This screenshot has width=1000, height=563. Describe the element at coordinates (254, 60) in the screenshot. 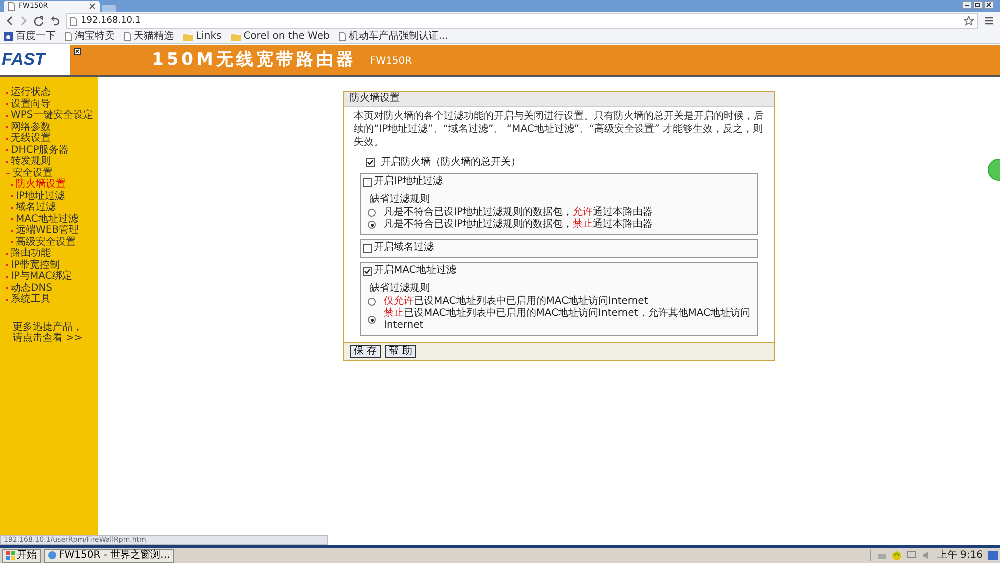

I see `router-title: 150M无线宽带路由器` at that location.